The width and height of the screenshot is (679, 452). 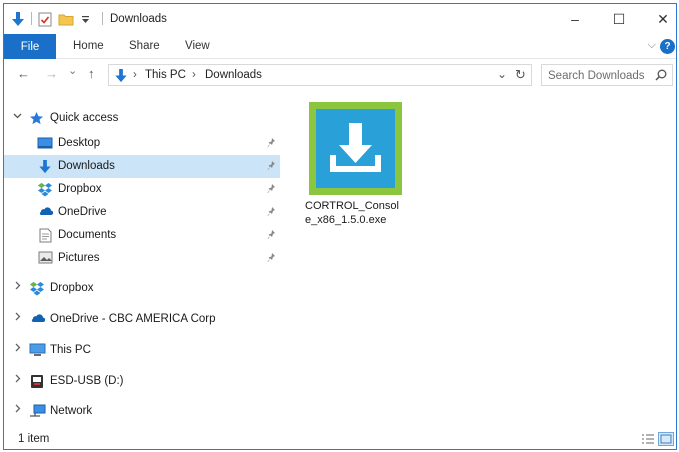 What do you see at coordinates (70, 350) in the screenshot?
I see `nav-label-this-pc: This PC` at bounding box center [70, 350].